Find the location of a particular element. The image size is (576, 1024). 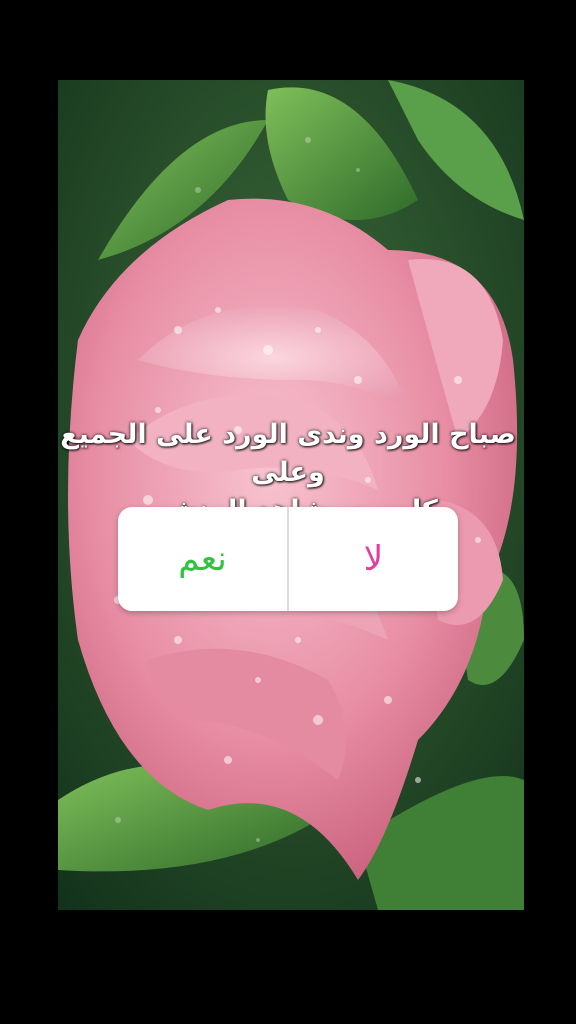

poll-option-yes: نعم is located at coordinates (202, 559).